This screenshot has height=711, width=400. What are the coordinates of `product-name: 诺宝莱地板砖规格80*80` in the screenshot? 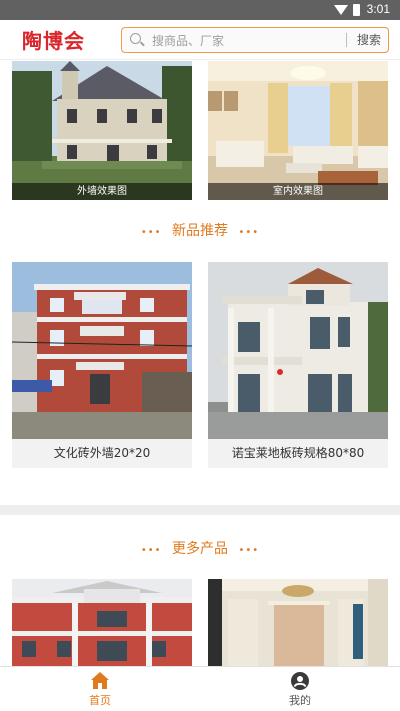 It's located at (298, 453).